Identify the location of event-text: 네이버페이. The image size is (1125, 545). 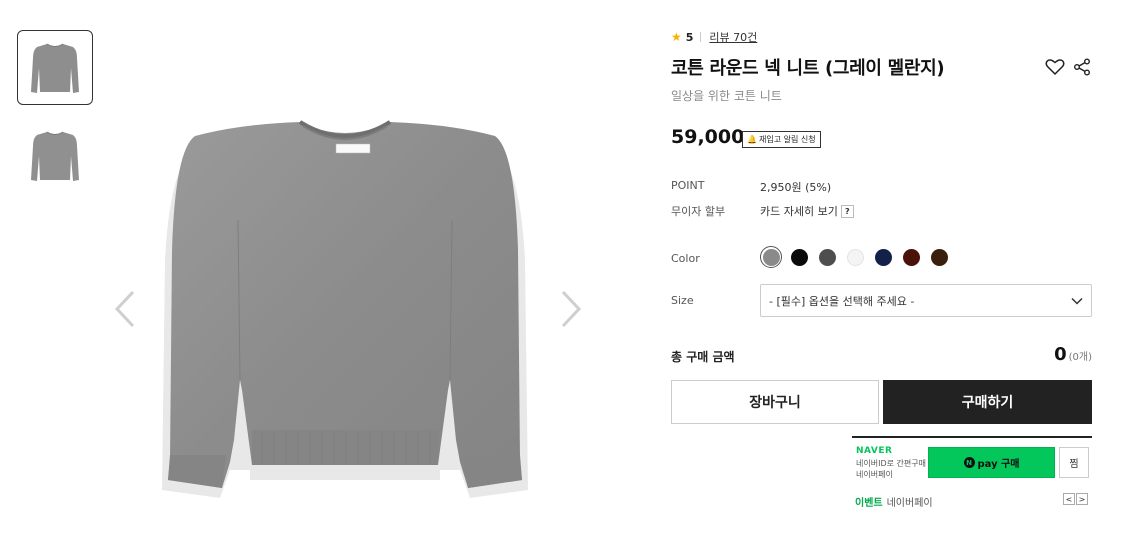
(909, 503).